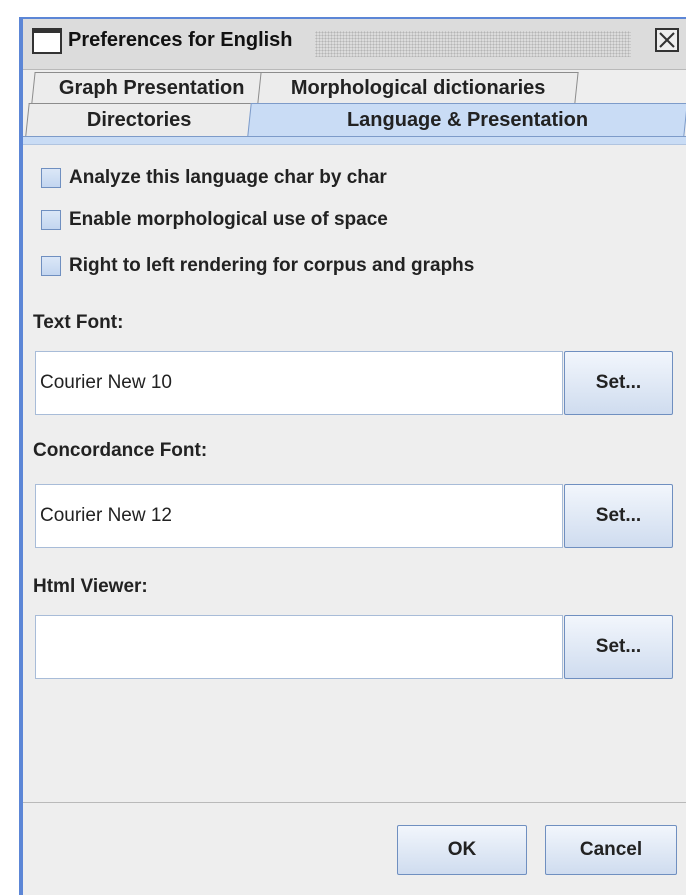  What do you see at coordinates (120, 450) in the screenshot?
I see `concordance-font-label: Concordance Font:` at bounding box center [120, 450].